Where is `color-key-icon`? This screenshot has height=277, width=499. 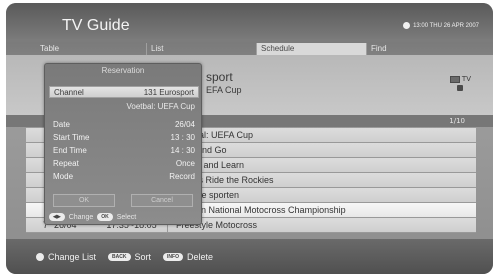
color-key-icon is located at coordinates (40, 256).